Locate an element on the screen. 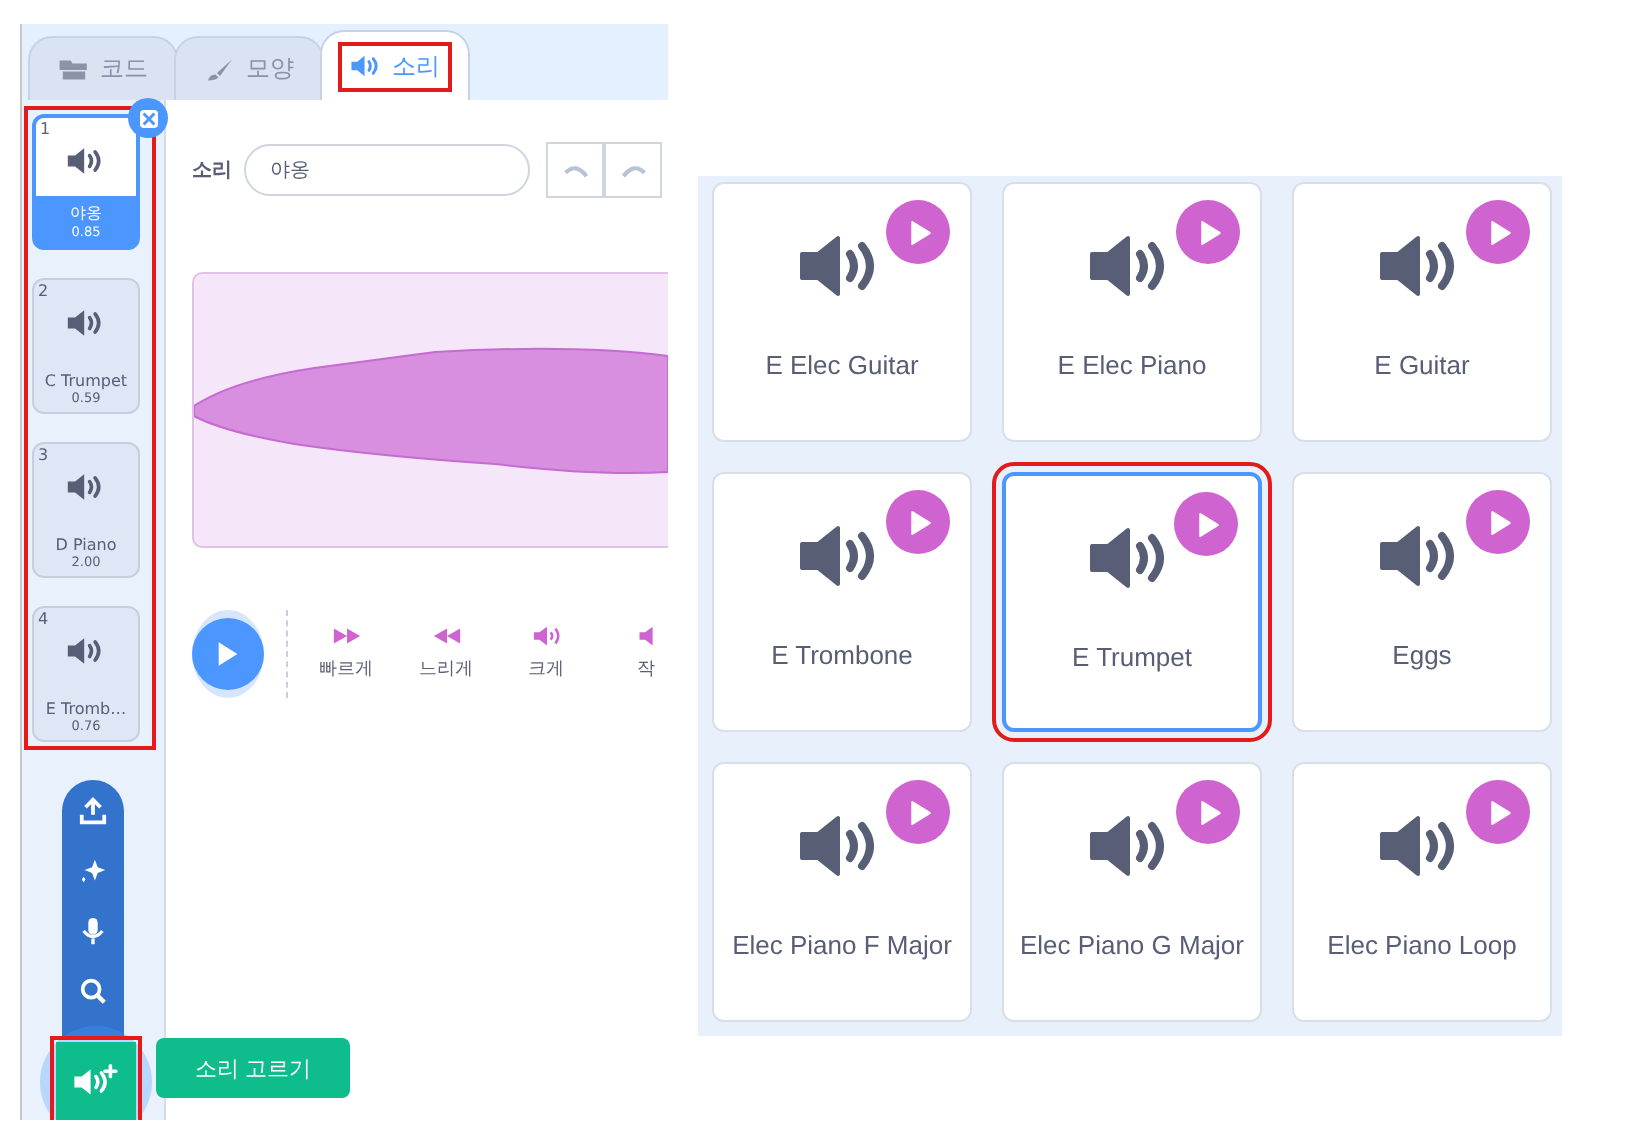  sound-label: 소리 is located at coordinates (212, 171).